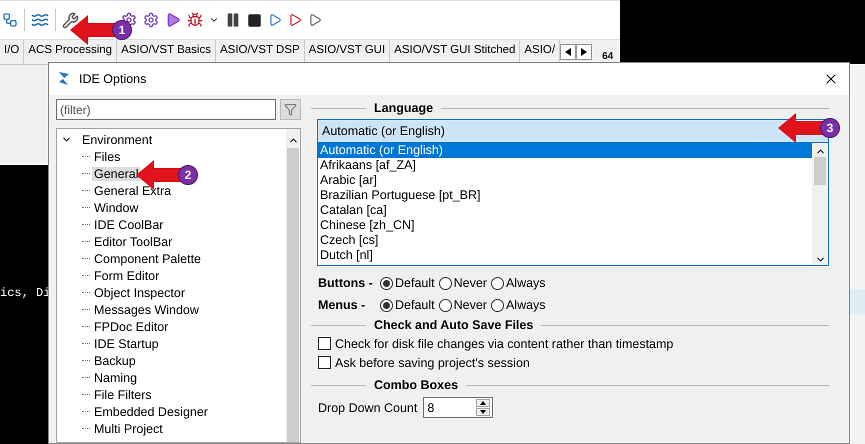 Image resolution: width=865 pixels, height=444 pixels. Describe the element at coordinates (342, 305) in the screenshot. I see `row-label: Menus -` at that location.